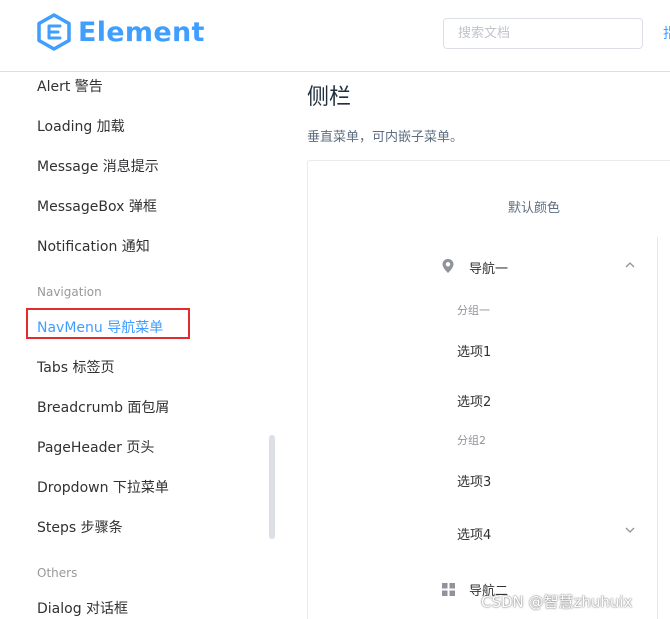 Image resolution: width=670 pixels, height=619 pixels. What do you see at coordinates (329, 97) in the screenshot?
I see `page-title: 侧栏` at bounding box center [329, 97].